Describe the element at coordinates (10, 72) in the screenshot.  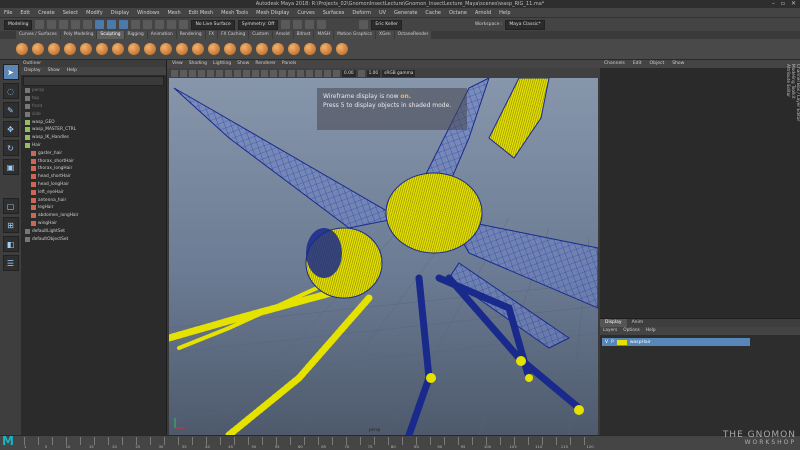
I see `select-tool-icon: ➤` at that location.